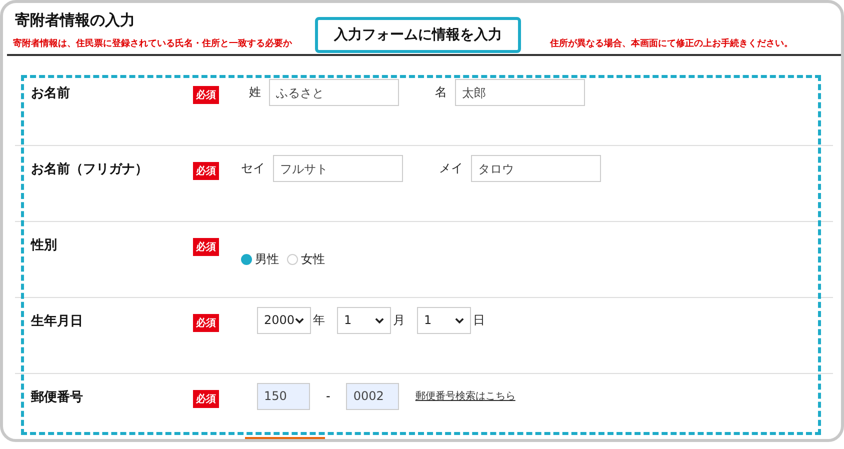 Image resolution: width=844 pixels, height=449 pixels. What do you see at coordinates (418, 35) in the screenshot?
I see `callout: 入力フォームに情報を入力` at bounding box center [418, 35].